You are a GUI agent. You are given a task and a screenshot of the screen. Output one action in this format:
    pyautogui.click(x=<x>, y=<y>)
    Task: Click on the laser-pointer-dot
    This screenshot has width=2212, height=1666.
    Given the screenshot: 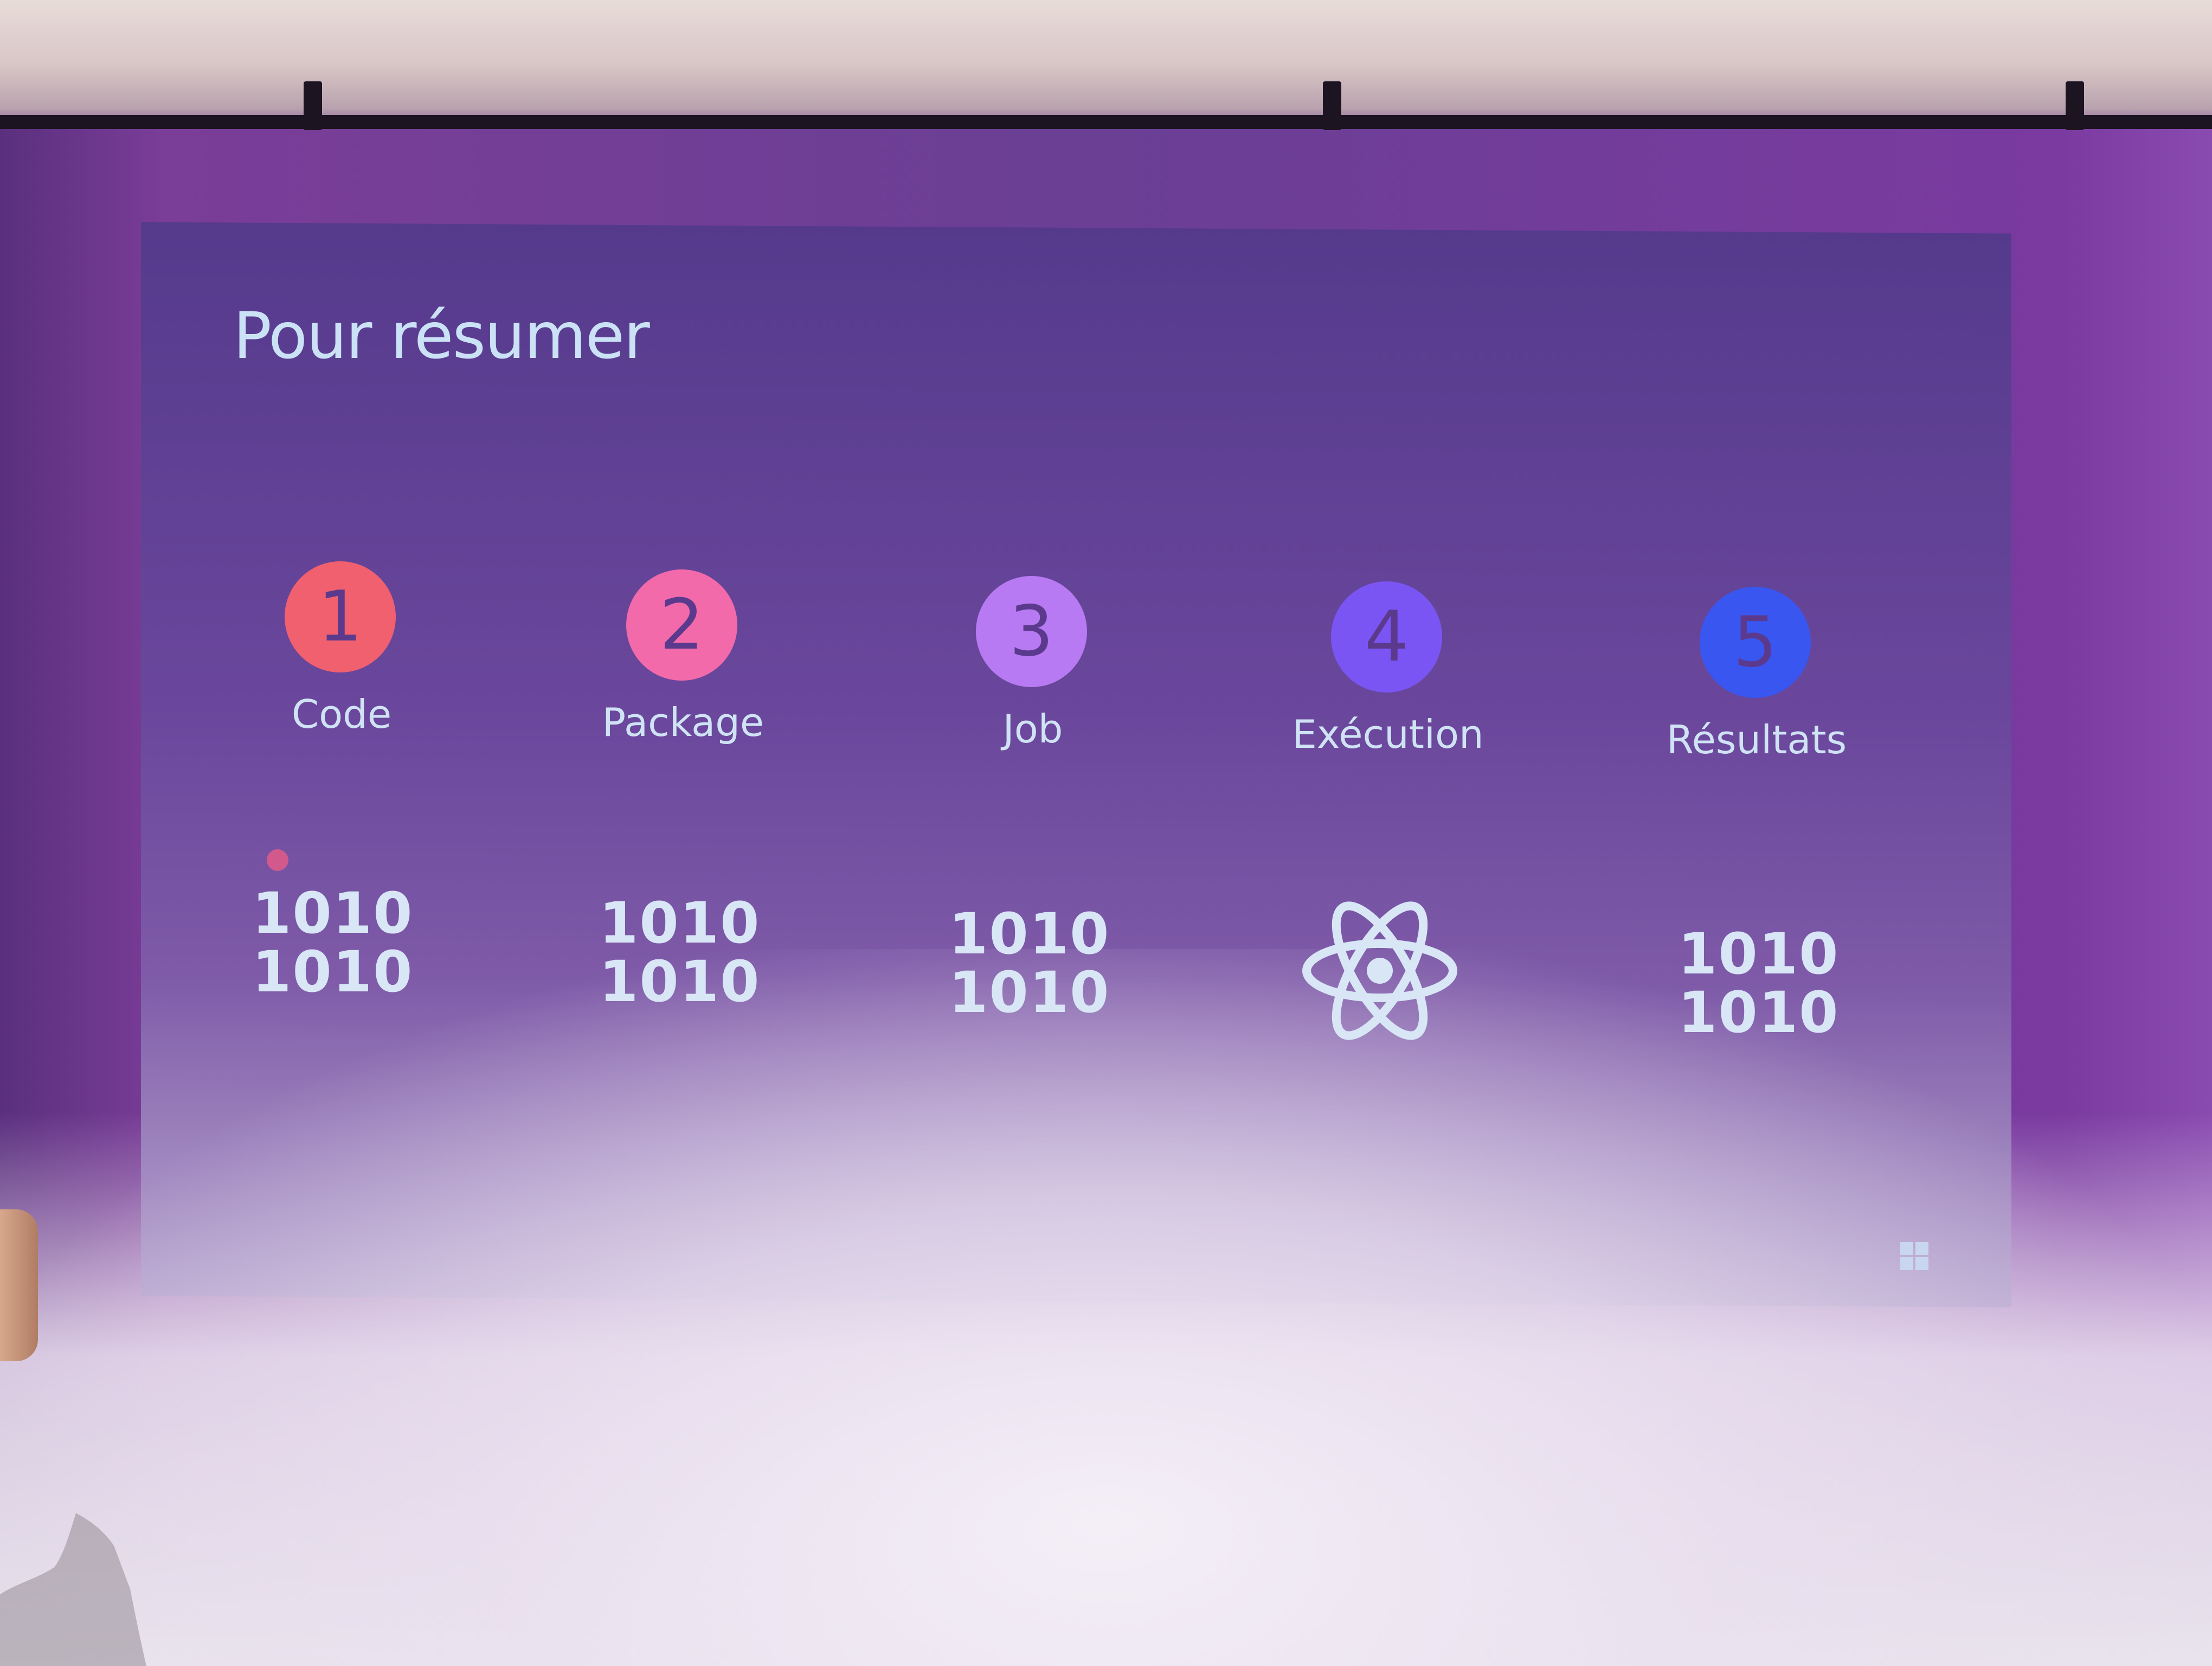 What is the action you would take?
    pyautogui.click(x=277, y=860)
    